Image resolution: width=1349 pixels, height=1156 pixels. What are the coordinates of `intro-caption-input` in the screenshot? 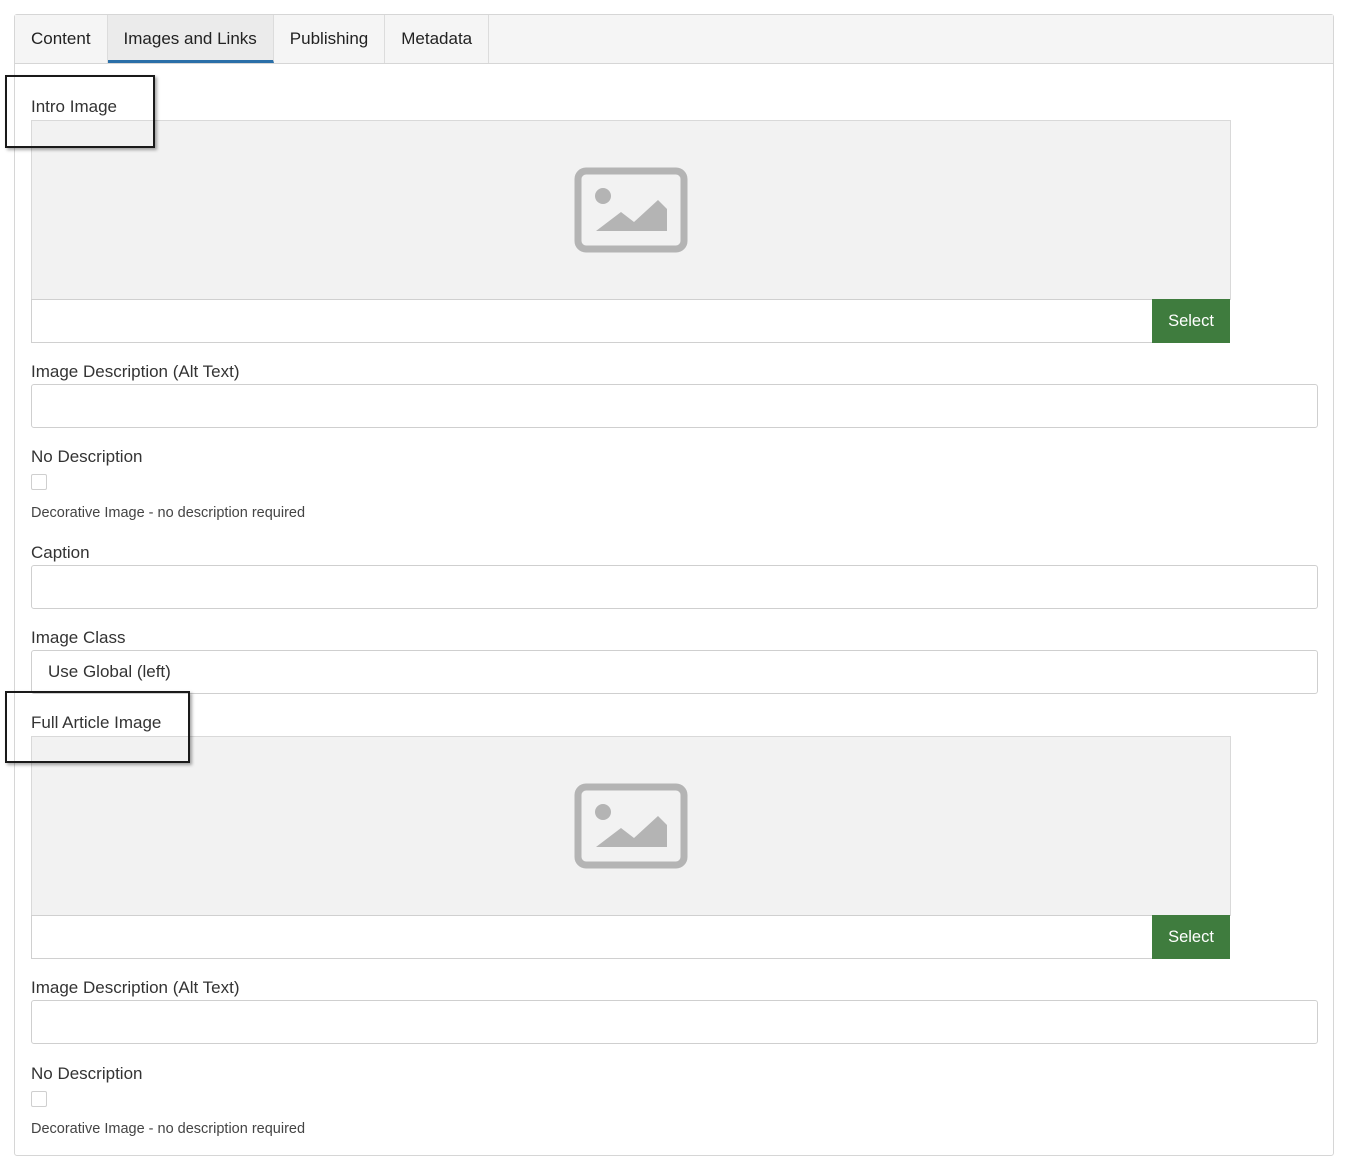 It's located at (674, 587).